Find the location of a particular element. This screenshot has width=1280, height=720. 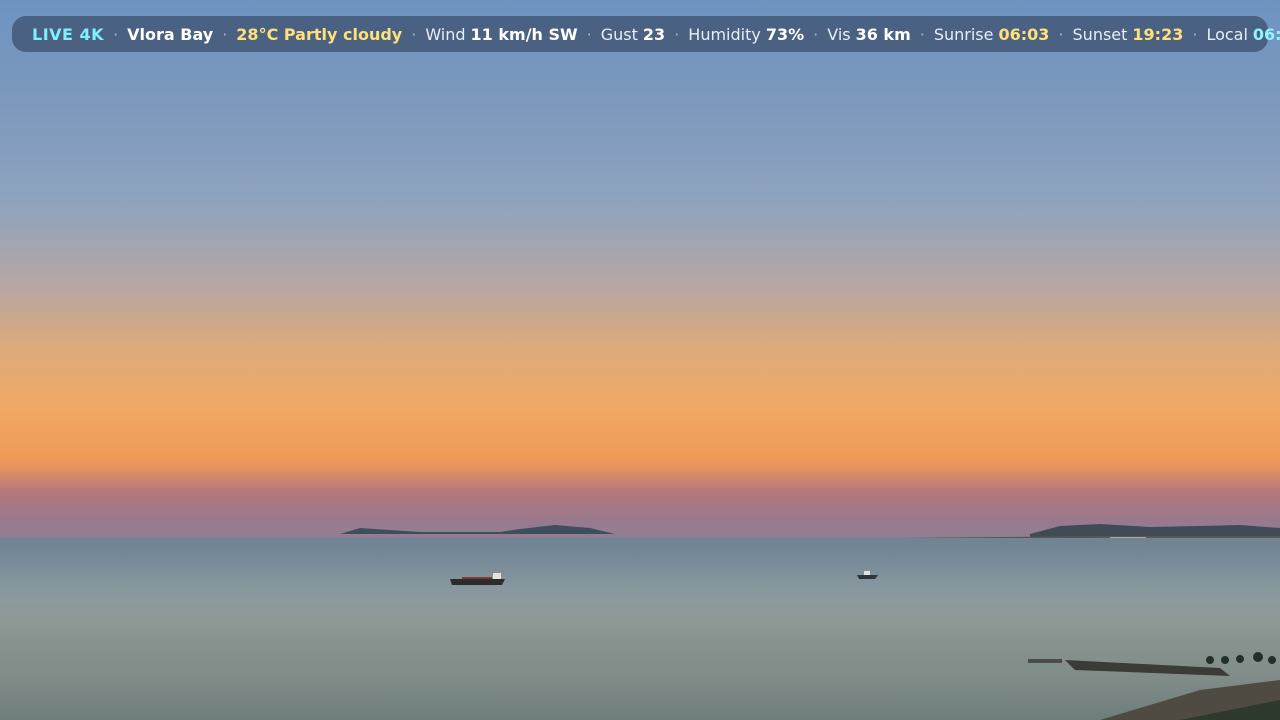

foreground-details is located at coordinates (865, 645).